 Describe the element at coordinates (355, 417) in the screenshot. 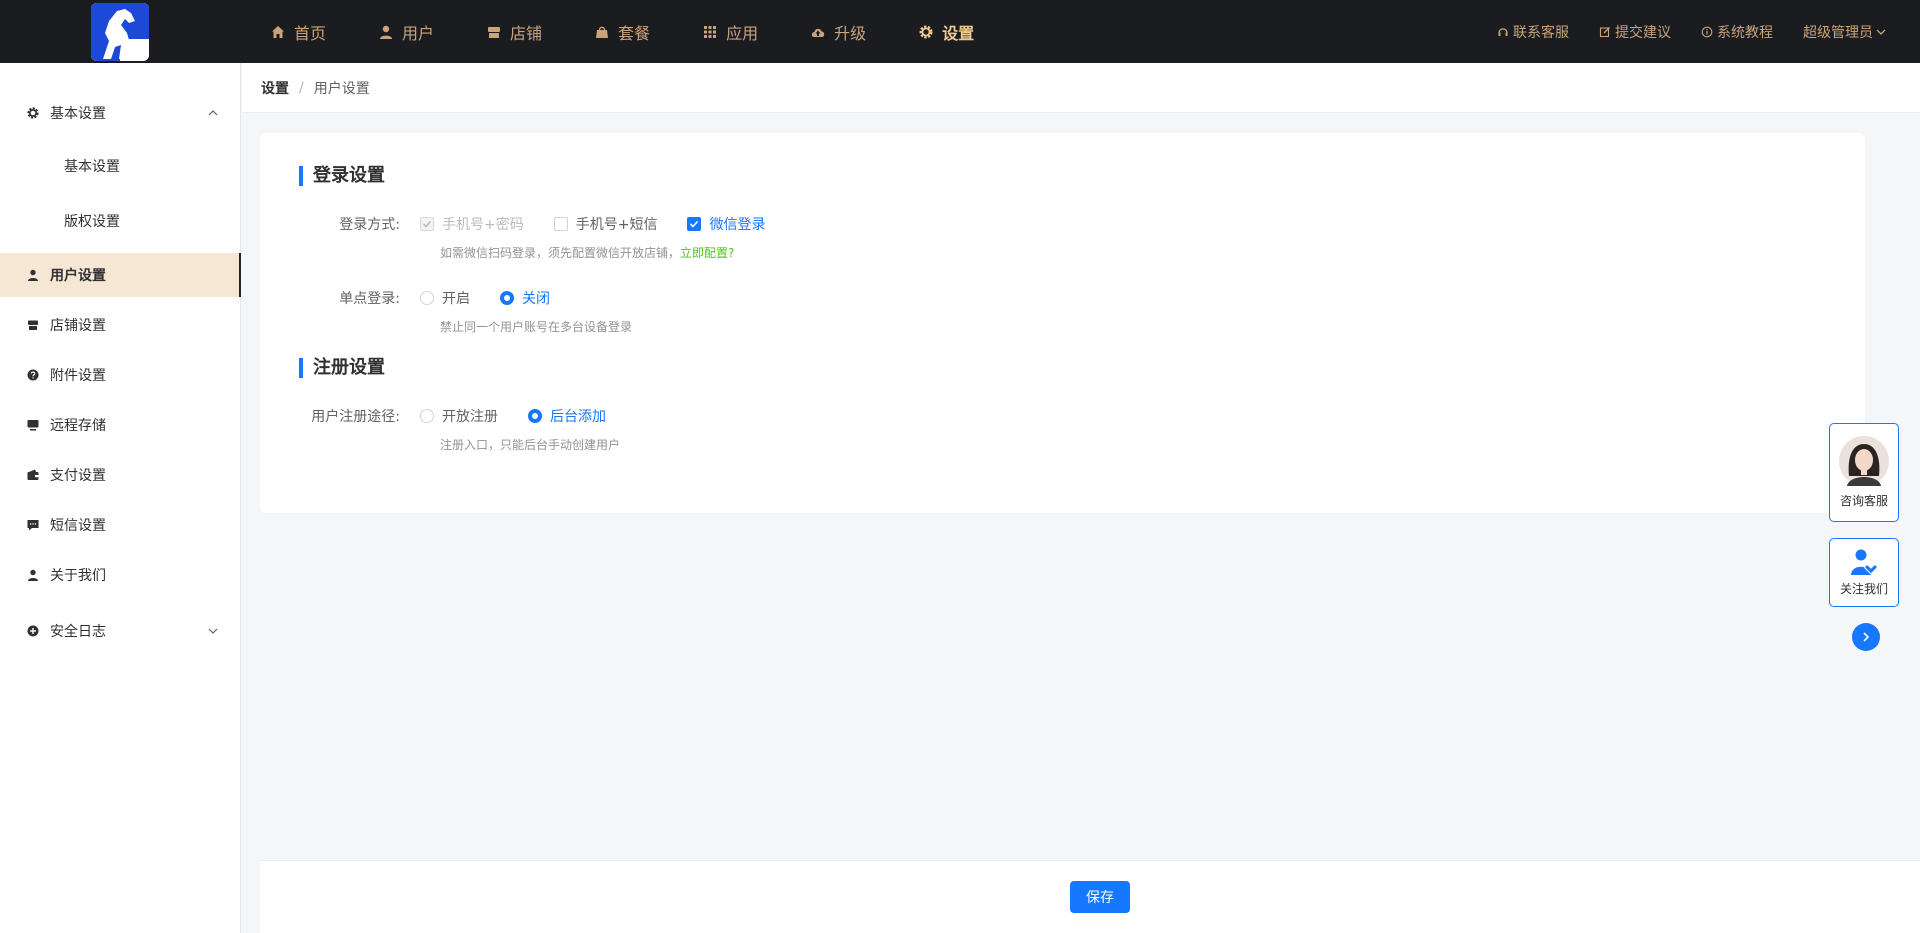

I see `register-path-label: 用户注册途径:` at that location.